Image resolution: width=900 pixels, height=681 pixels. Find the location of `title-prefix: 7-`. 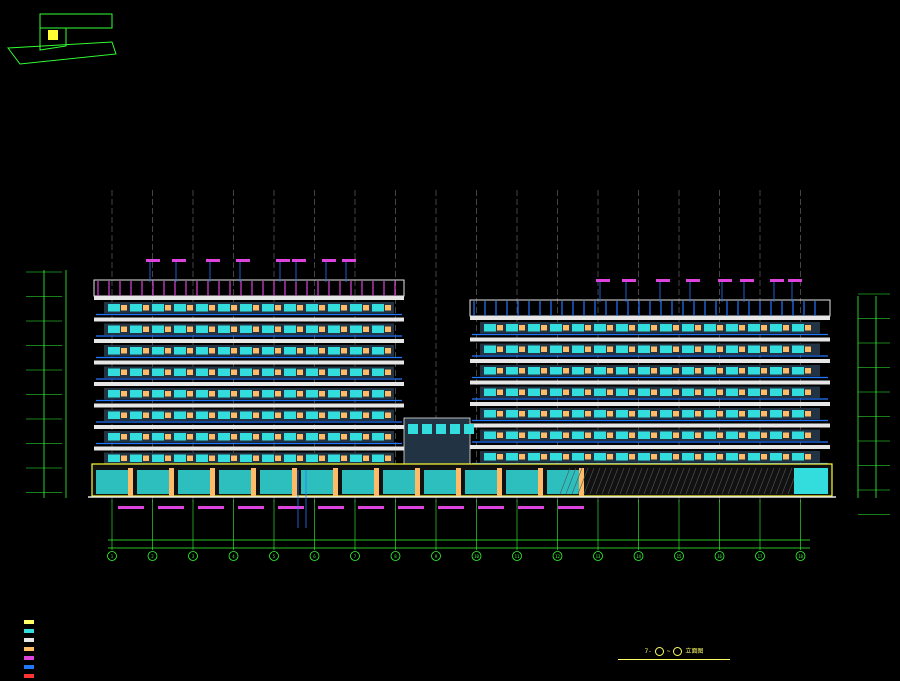

title-prefix: 7- is located at coordinates (648, 651).